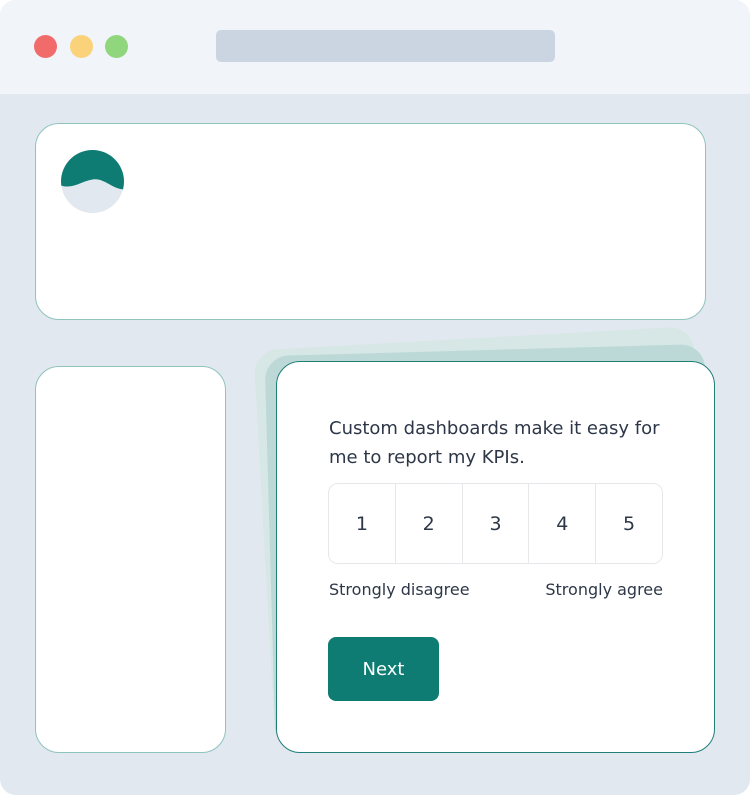 Image resolution: width=750 pixels, height=795 pixels. What do you see at coordinates (399, 589) in the screenshot?
I see `scale-min-label: Strongly disagree` at bounding box center [399, 589].